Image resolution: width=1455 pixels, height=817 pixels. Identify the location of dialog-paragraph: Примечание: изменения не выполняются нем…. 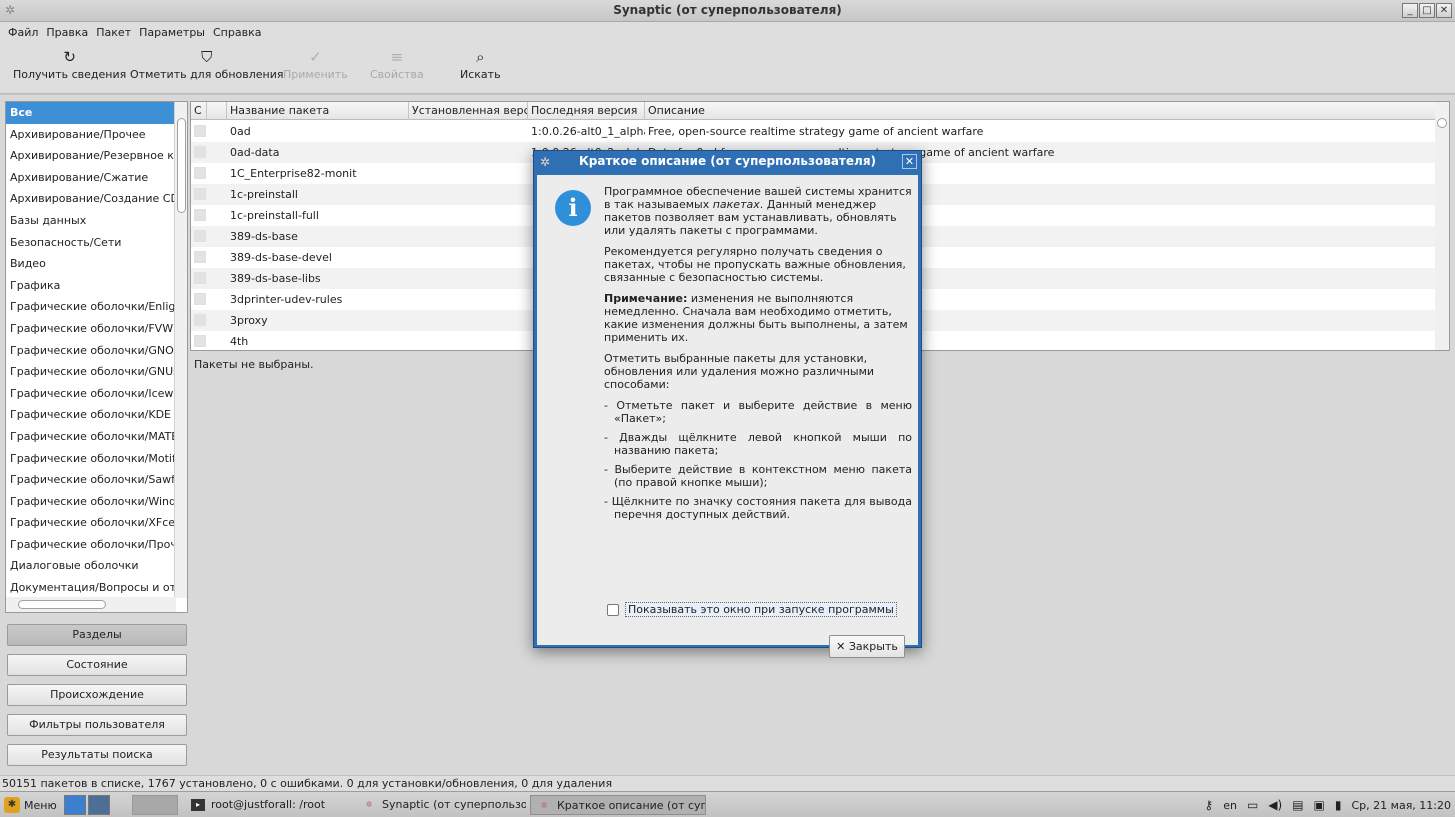
(756, 318).